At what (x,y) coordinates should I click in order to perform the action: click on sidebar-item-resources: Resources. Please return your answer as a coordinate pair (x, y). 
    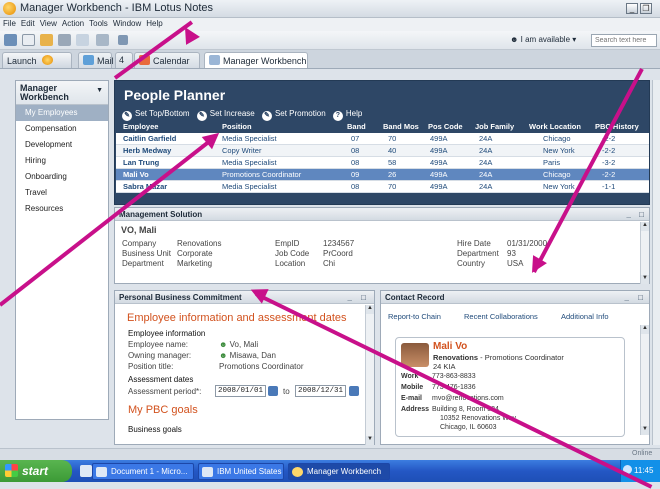
    Looking at the image, I should click on (62, 209).